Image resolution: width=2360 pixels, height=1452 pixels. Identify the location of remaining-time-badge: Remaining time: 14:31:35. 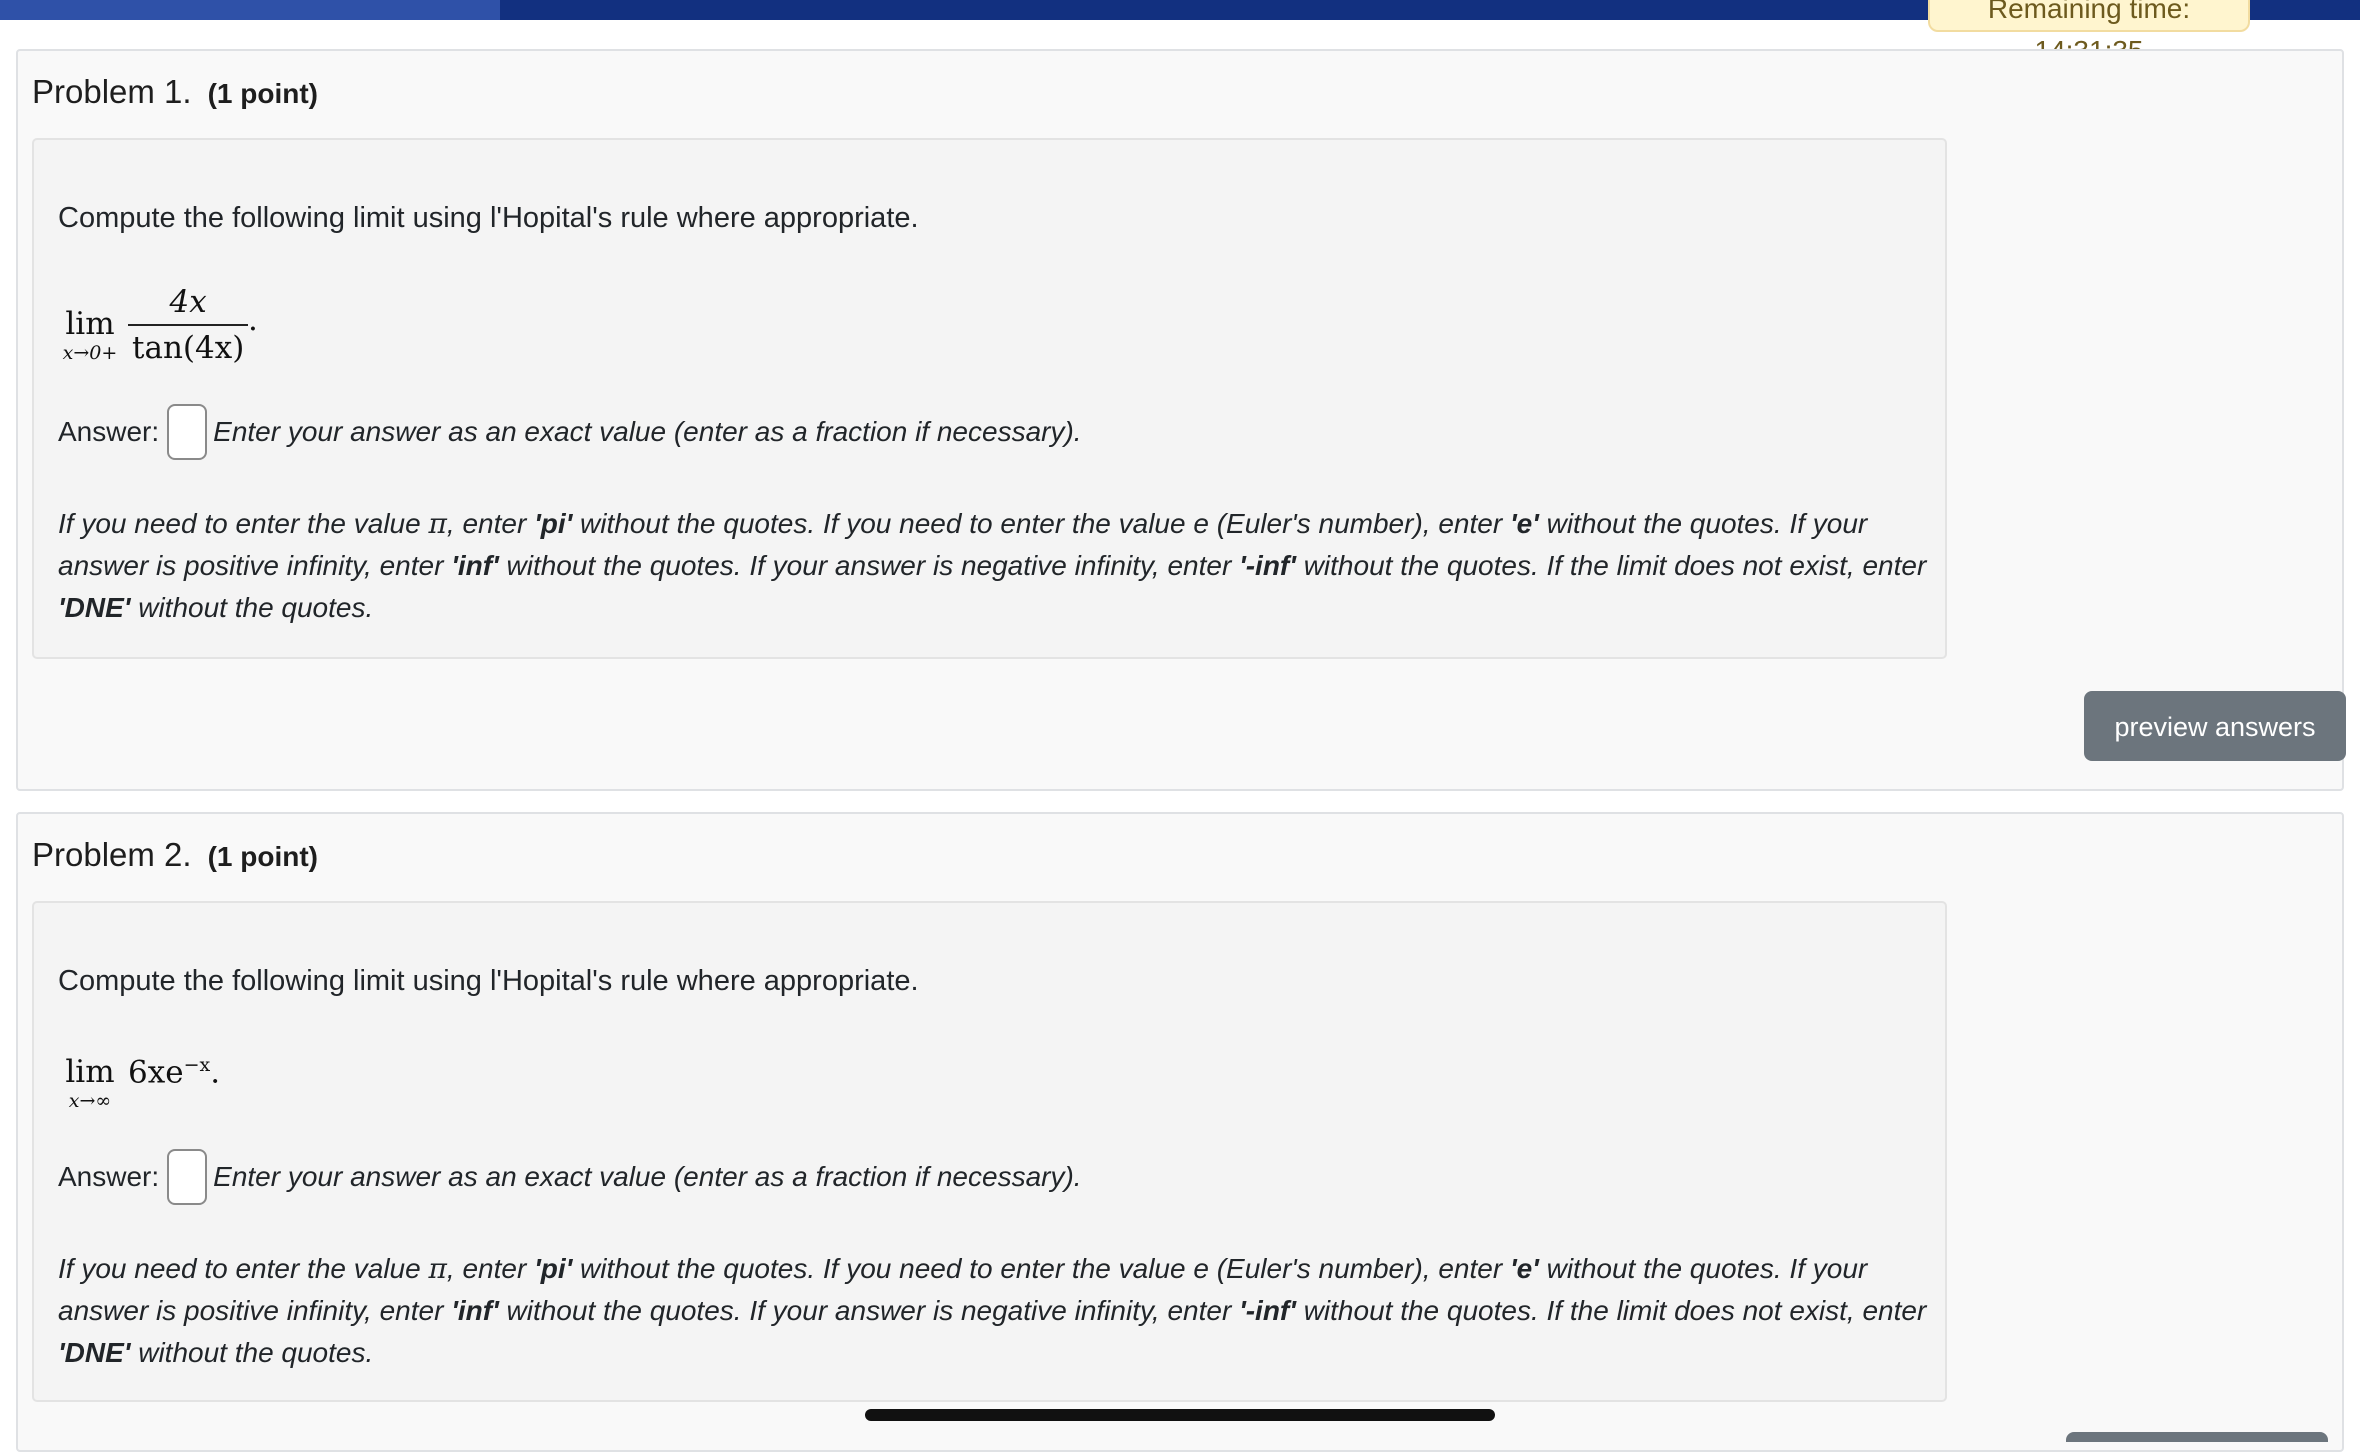
(2089, 33).